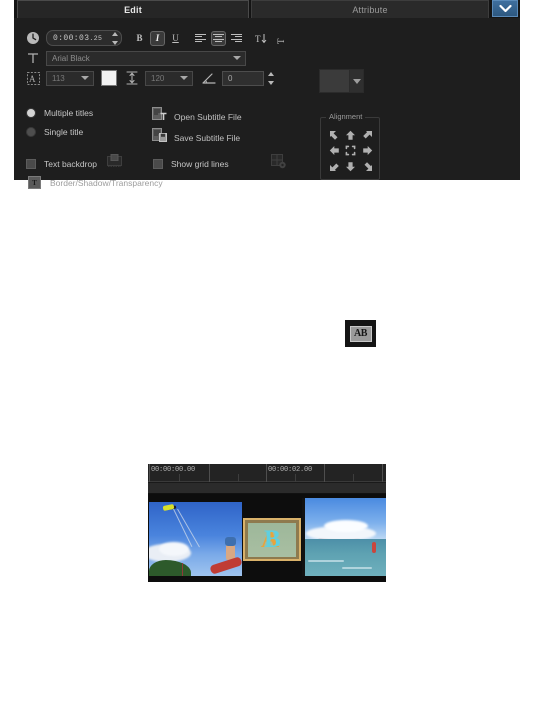 The height and width of the screenshot is (722, 534). I want to click on text-effects-icon: T, so click(34, 182).